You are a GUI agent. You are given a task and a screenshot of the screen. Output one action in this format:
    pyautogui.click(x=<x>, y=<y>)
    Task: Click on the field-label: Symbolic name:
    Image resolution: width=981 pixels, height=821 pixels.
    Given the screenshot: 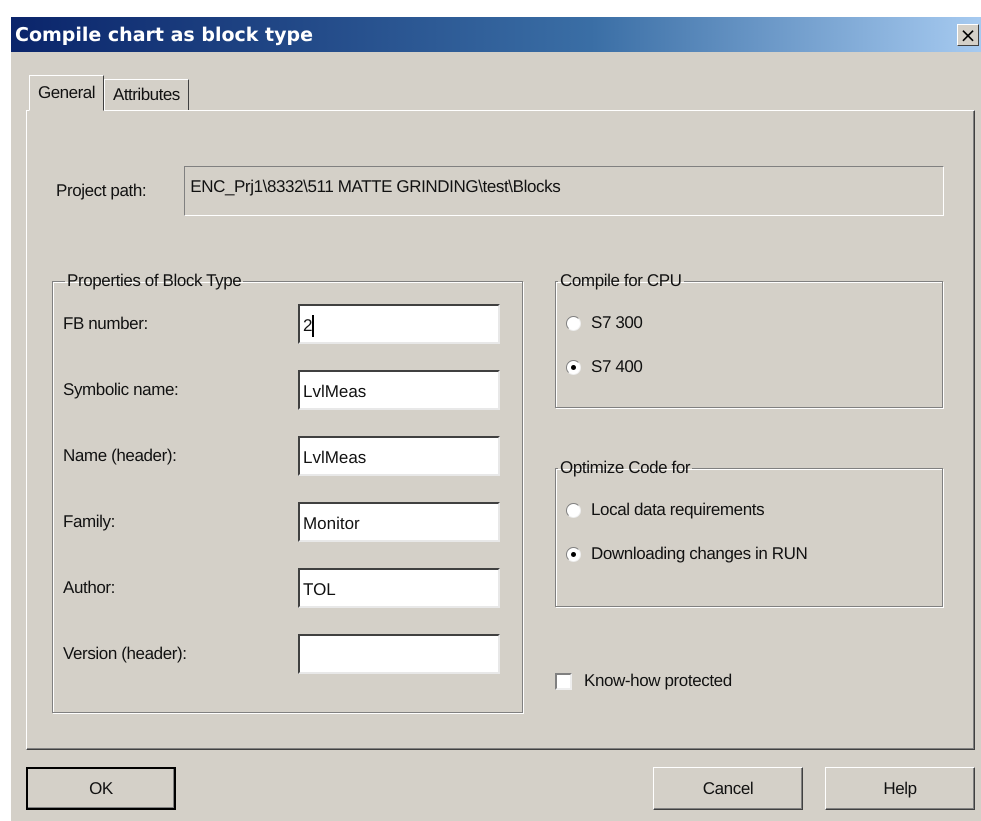 What is the action you would take?
    pyautogui.click(x=120, y=390)
    